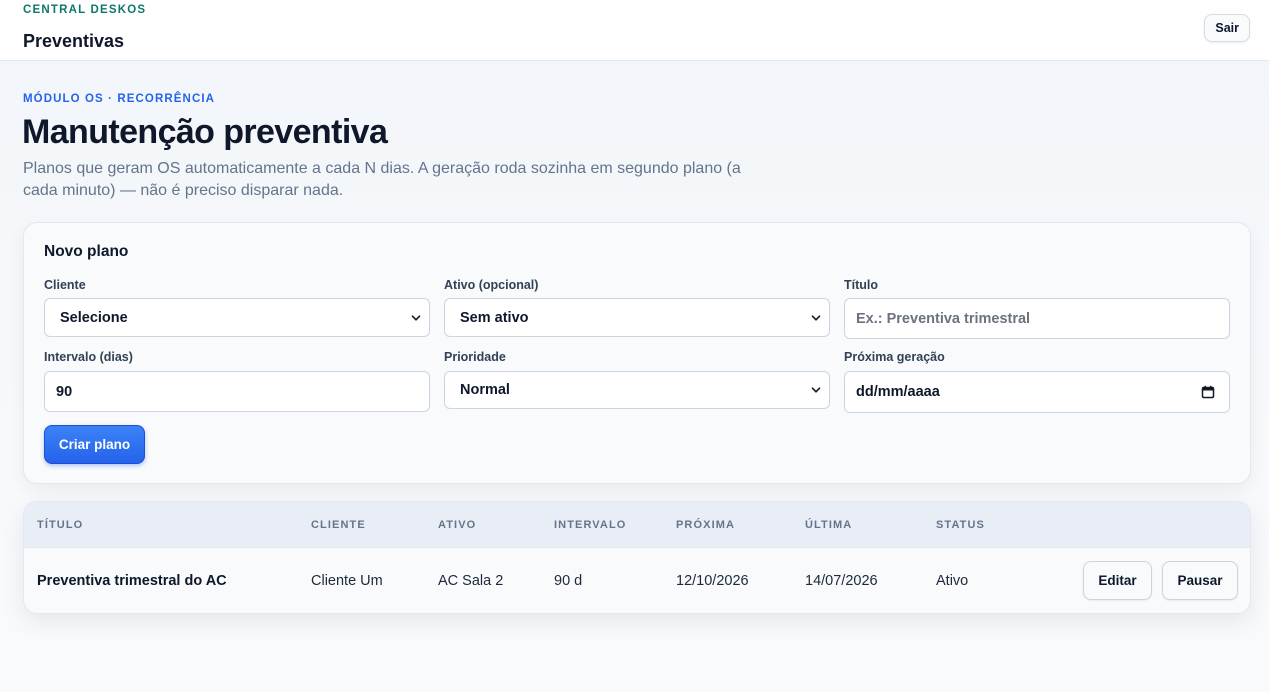  Describe the element at coordinates (471, 581) in the screenshot. I see `row-ativo: AC Sala 2` at that location.